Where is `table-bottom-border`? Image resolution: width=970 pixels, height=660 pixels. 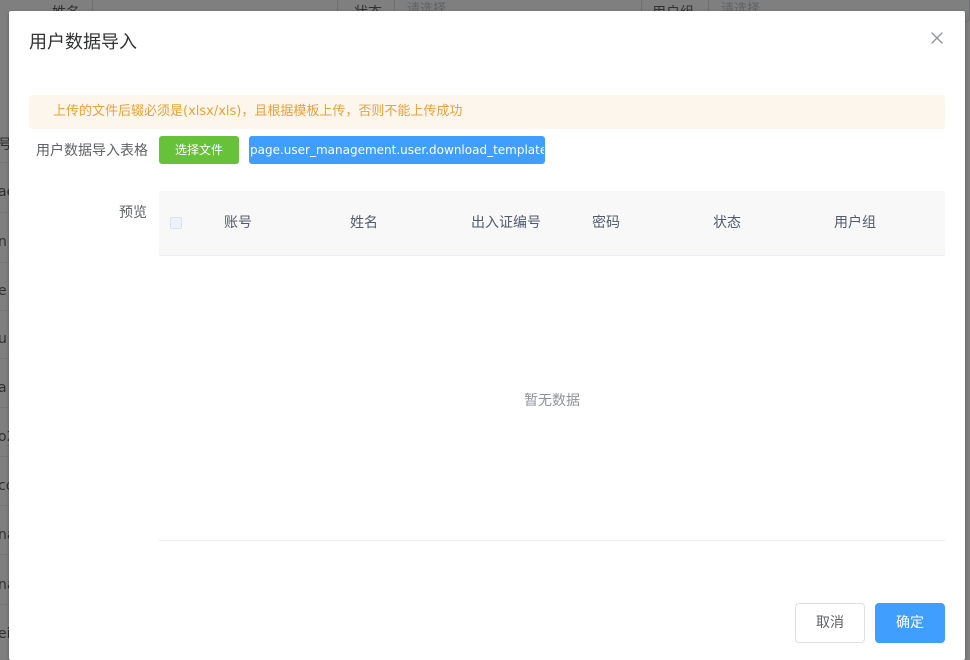
table-bottom-border is located at coordinates (552, 540).